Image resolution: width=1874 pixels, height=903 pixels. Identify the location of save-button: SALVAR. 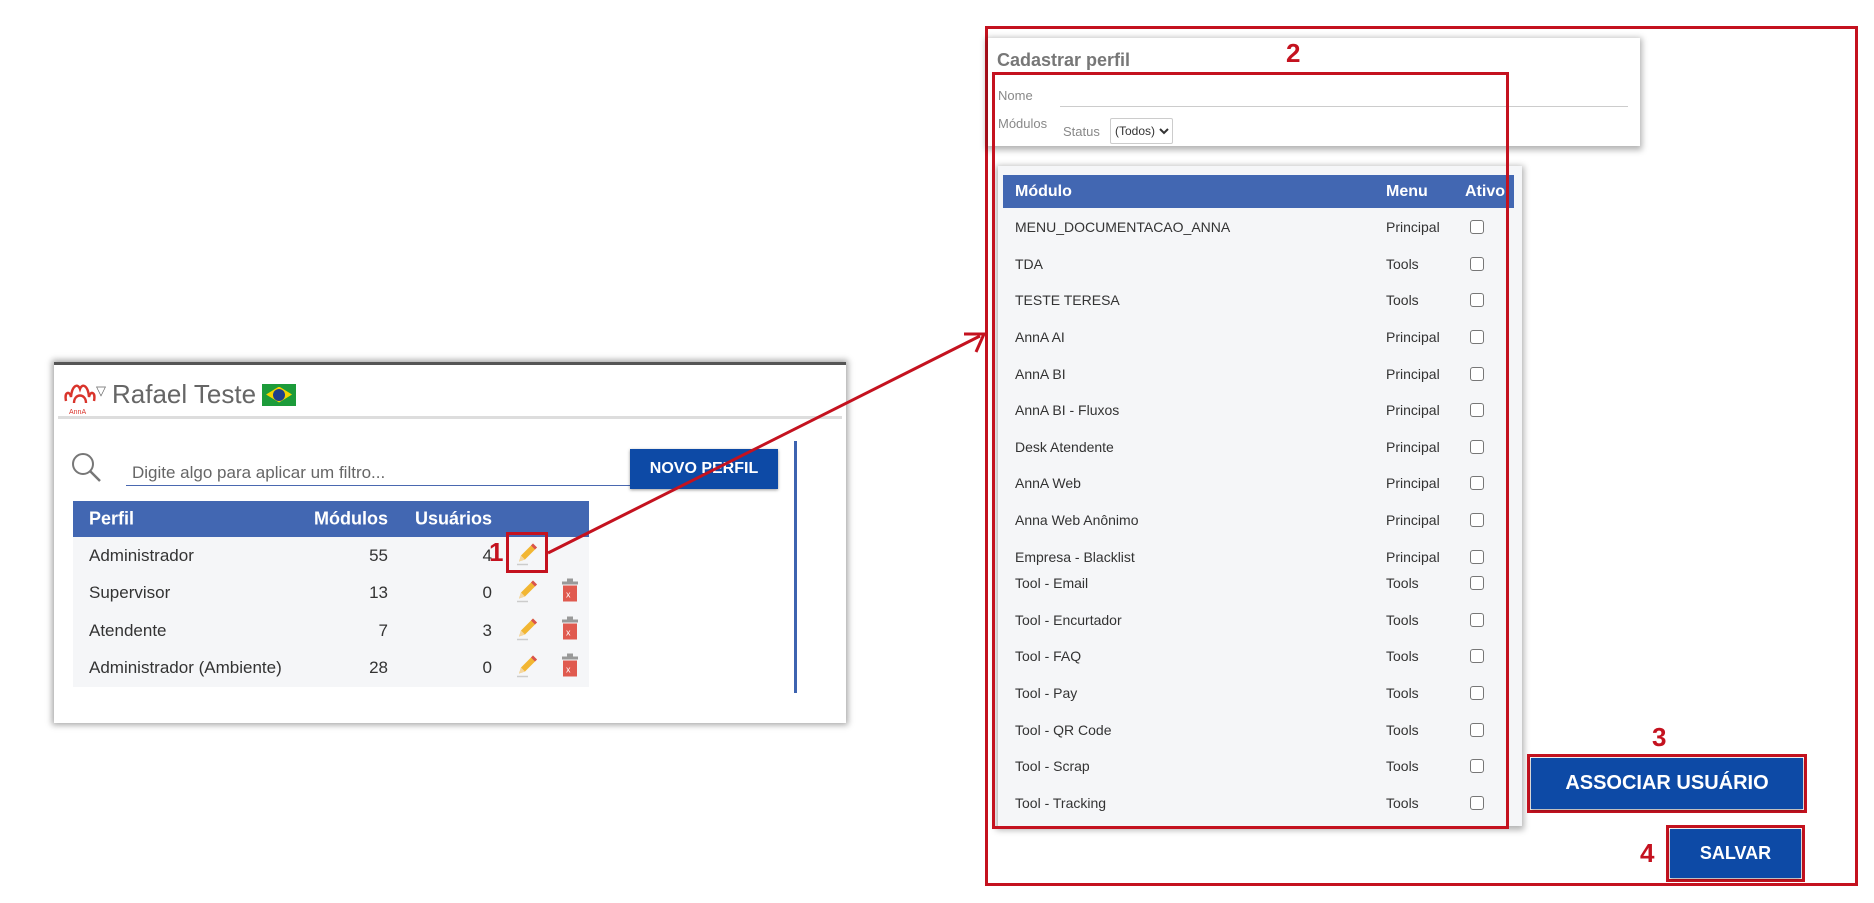
(1735, 853).